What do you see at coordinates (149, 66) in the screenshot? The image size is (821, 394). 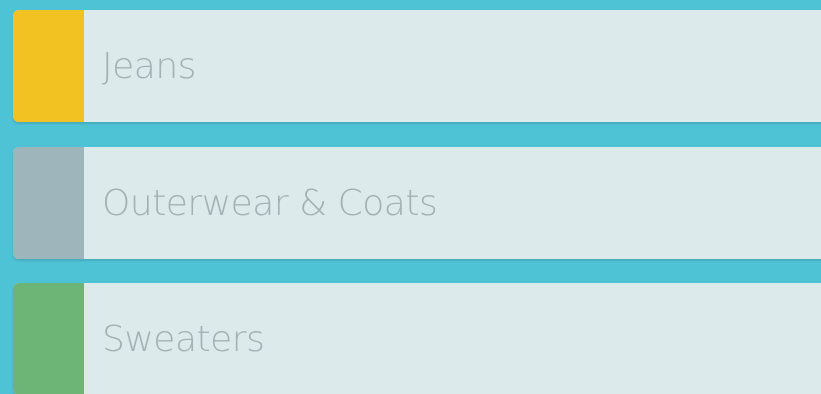 I see `category-label: Jeans` at bounding box center [149, 66].